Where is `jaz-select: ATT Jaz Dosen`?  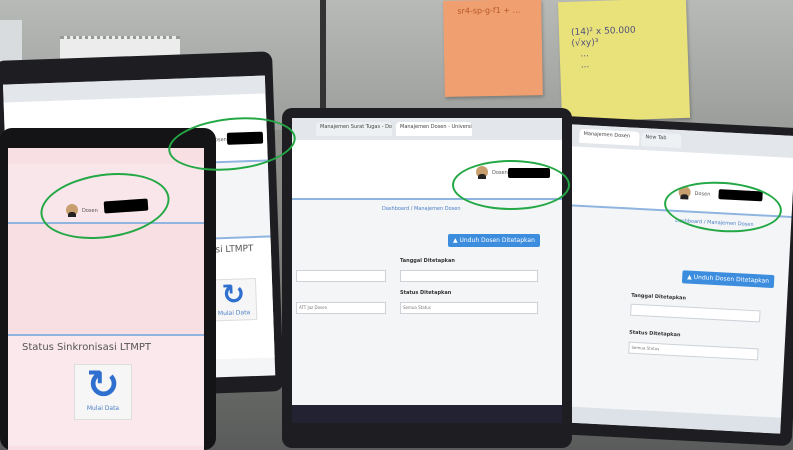
jaz-select: ATT Jaz Dosen is located at coordinates (341, 308).